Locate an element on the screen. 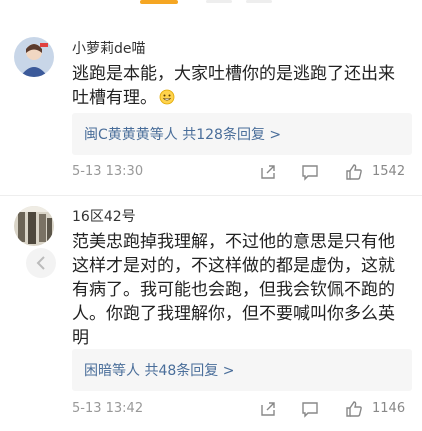  comment-icon is located at coordinates (310, 409).